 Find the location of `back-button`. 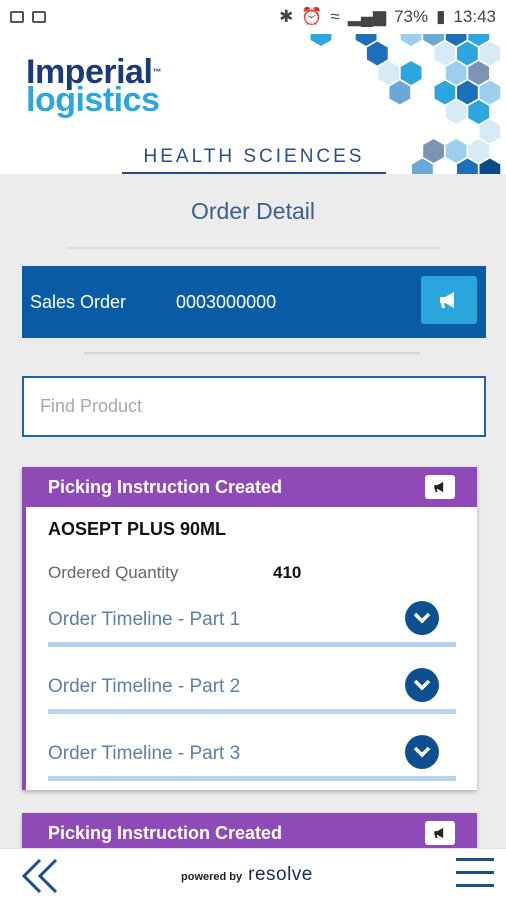

back-button is located at coordinates (41, 876).